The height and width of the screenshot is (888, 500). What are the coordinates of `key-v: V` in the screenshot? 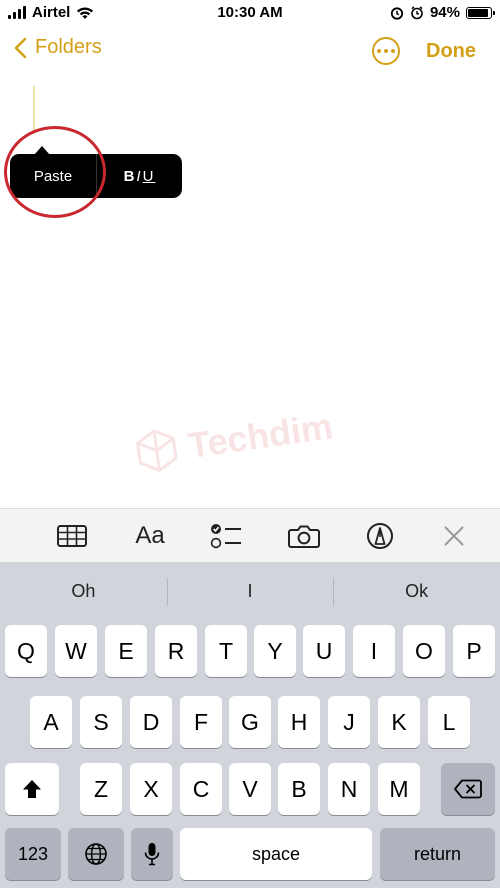 It's located at (250, 789).